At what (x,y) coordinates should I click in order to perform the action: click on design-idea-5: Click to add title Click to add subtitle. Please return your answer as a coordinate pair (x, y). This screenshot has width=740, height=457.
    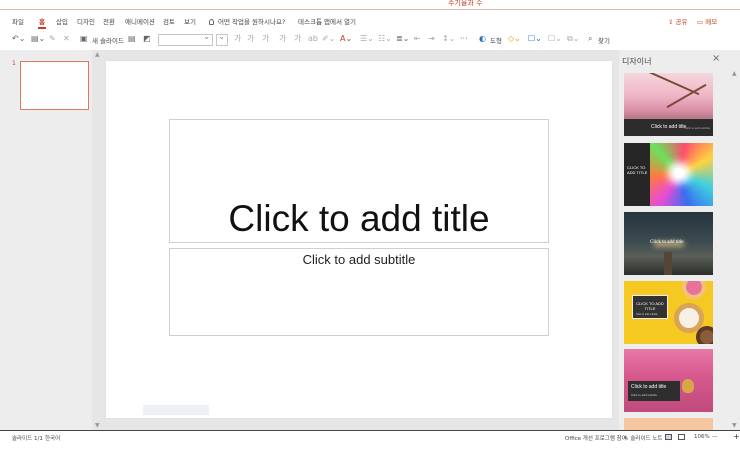
    Looking at the image, I should click on (668, 380).